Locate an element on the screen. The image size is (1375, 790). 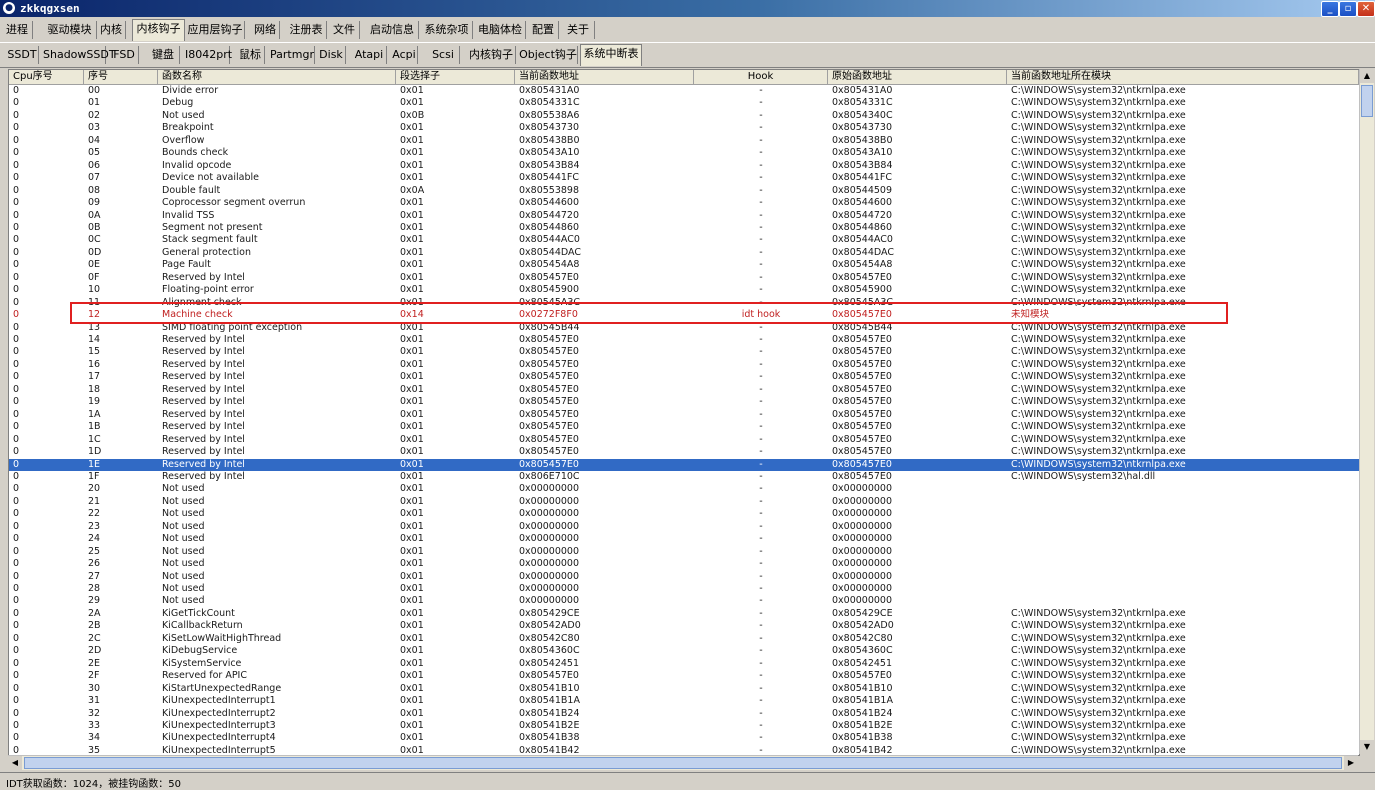
close-button: ✕ is located at coordinates (1366, 9).